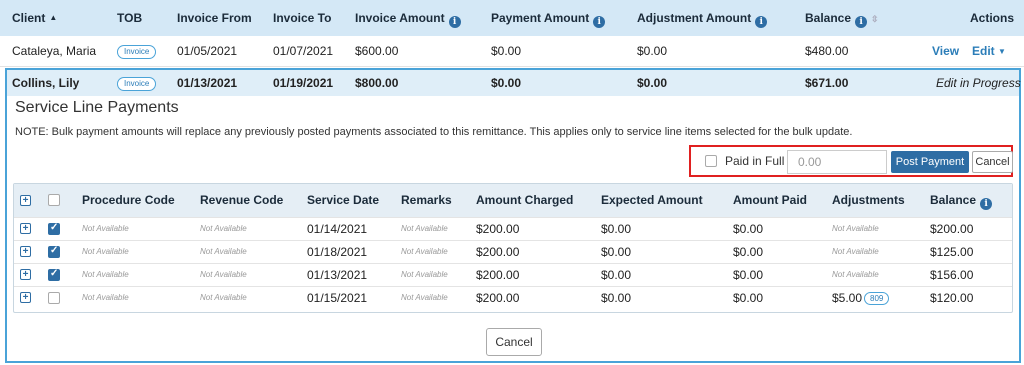  What do you see at coordinates (303, 83) in the screenshot?
I see `invoice-to: 01/19/2021` at bounding box center [303, 83].